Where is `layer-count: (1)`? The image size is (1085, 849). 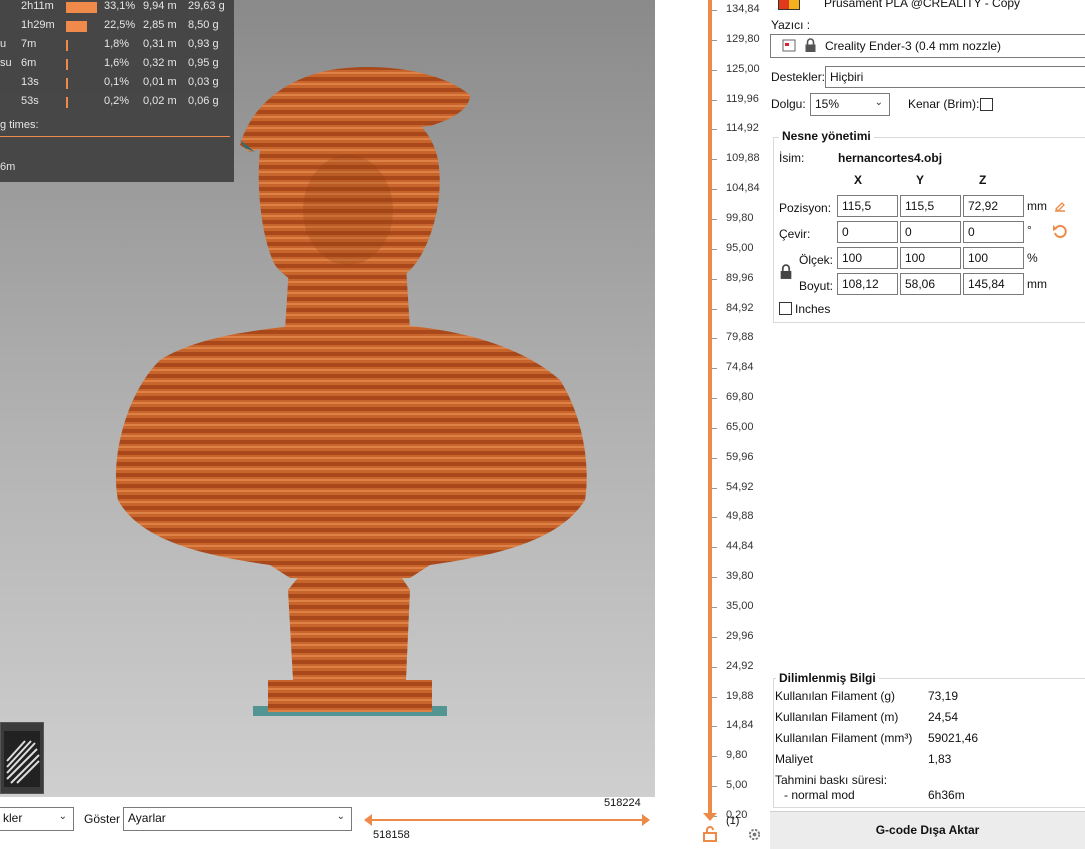
layer-count: (1) is located at coordinates (733, 821).